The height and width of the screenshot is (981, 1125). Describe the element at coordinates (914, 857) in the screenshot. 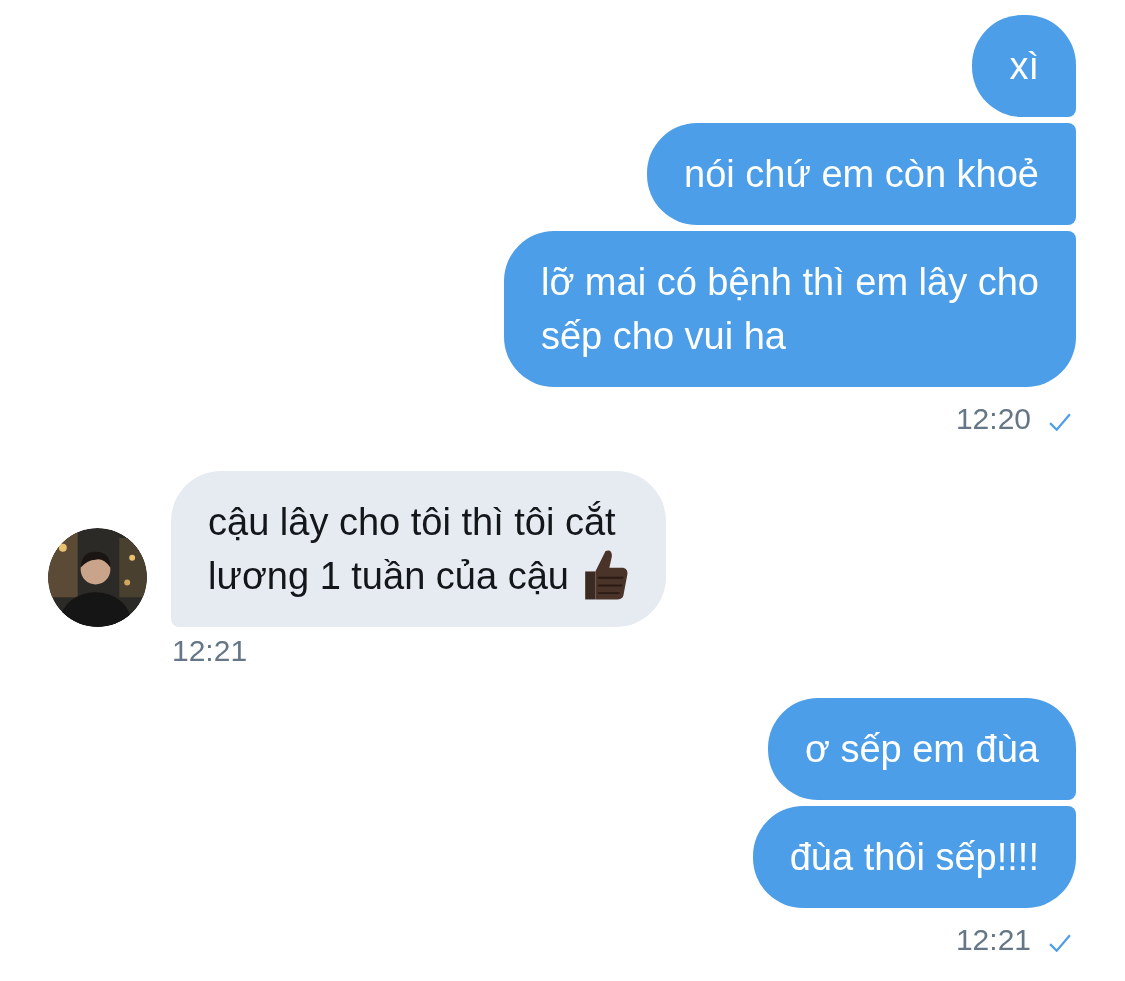

I see `message-bubble: đùa thôi sếp!!!!` at that location.